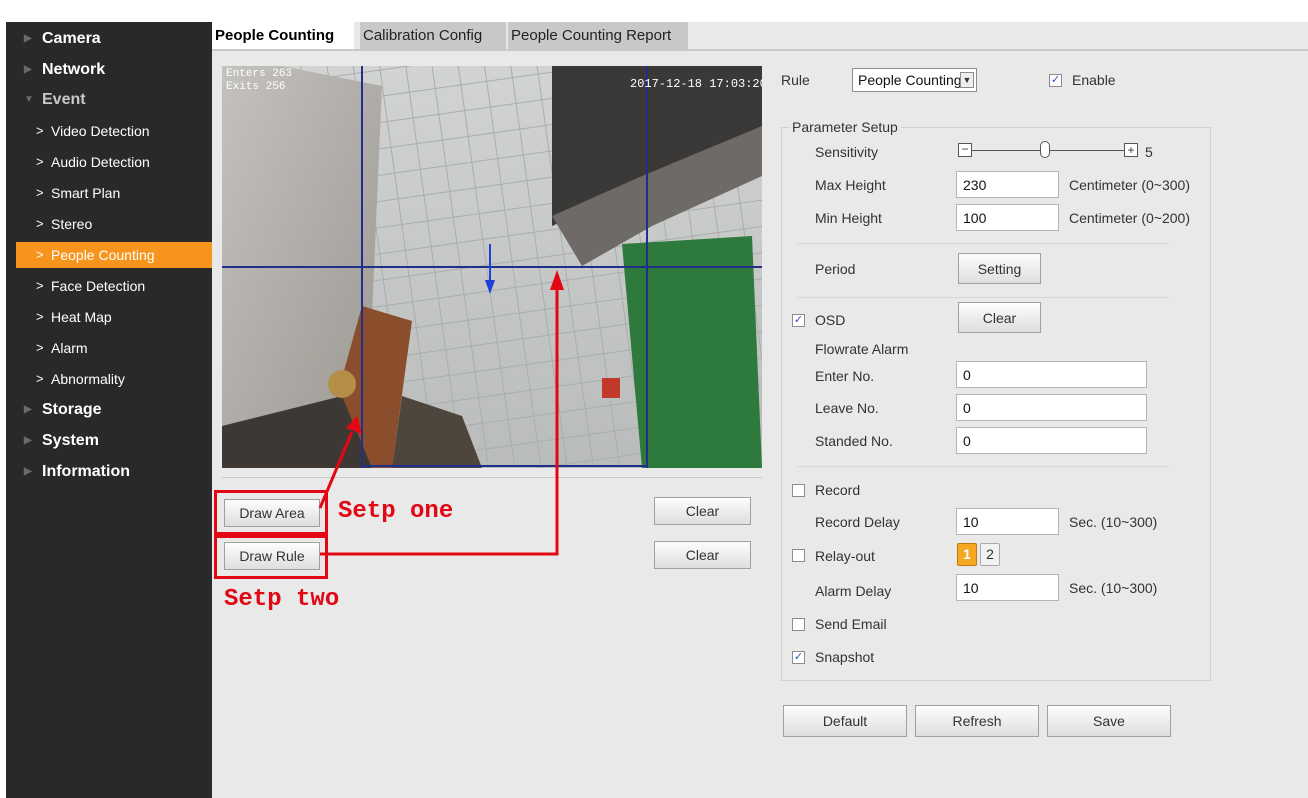 This screenshot has height=798, width=1308. Describe the element at coordinates (1109, 721) in the screenshot. I see `save-button: Save` at that location.